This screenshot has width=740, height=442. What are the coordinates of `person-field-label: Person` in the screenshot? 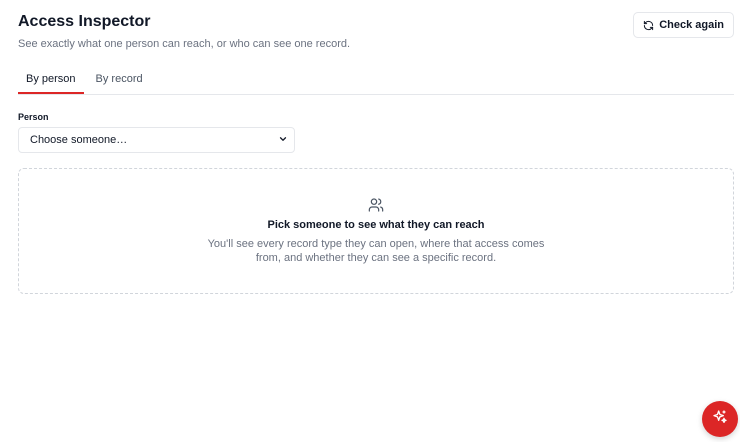 It's located at (33, 117).